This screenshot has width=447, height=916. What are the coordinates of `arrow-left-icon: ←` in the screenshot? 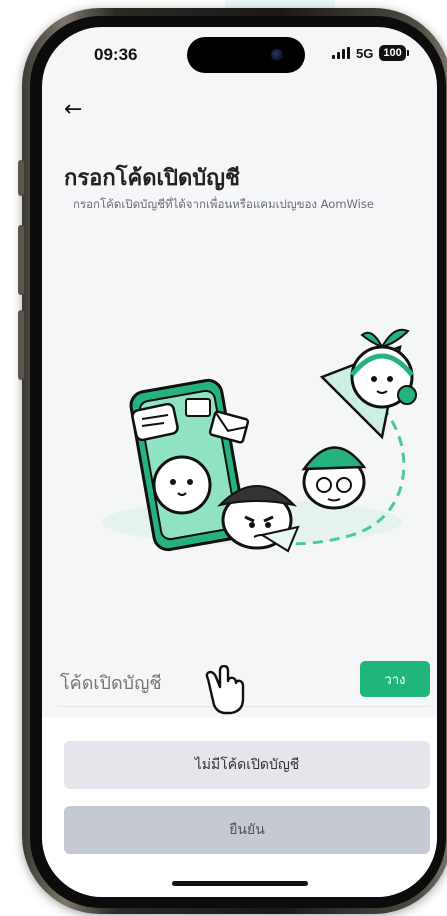 It's located at (73, 109).